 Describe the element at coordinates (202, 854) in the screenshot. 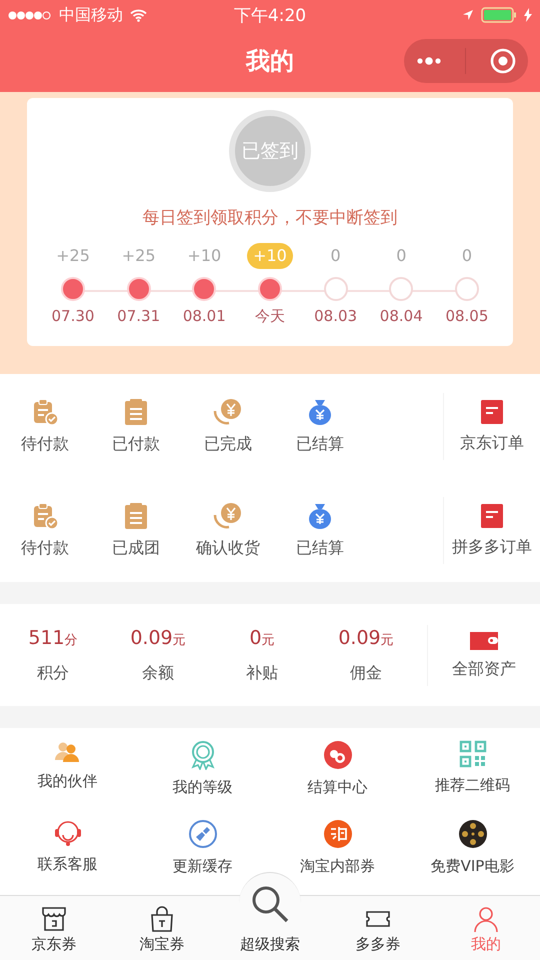

I see `service-item: 更新缓存` at that location.